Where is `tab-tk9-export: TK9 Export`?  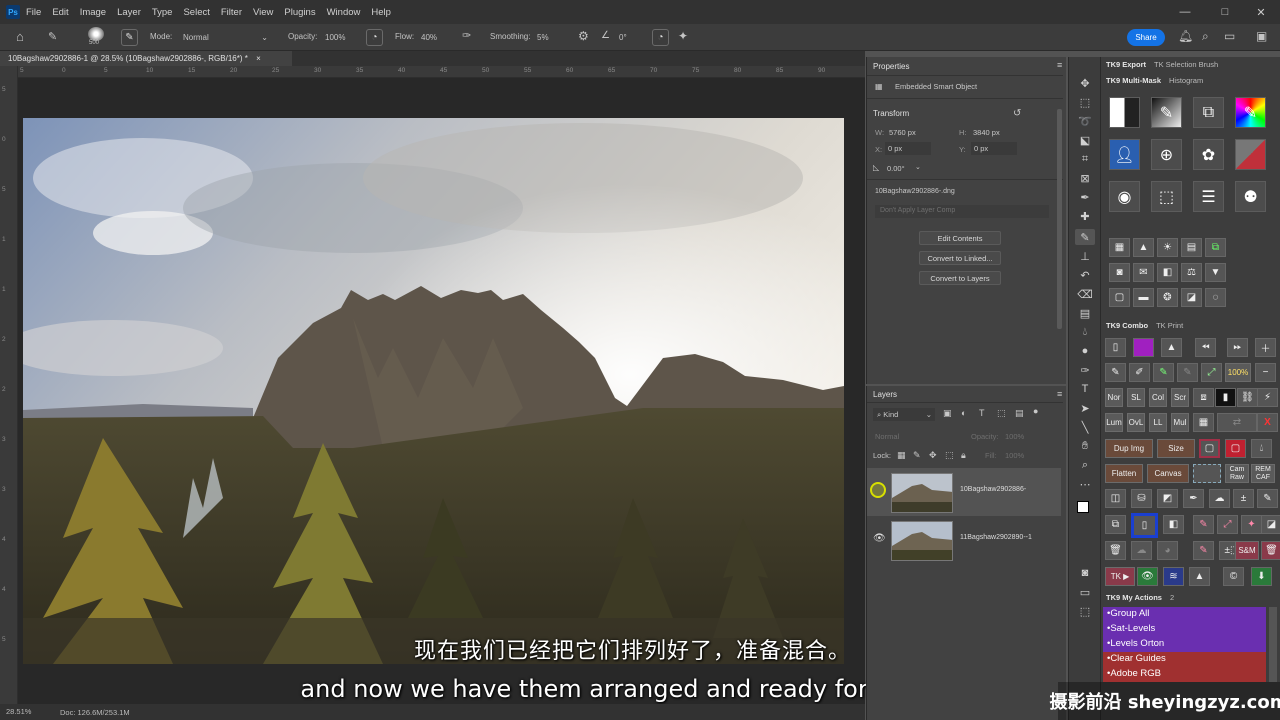 tab-tk9-export: TK9 Export is located at coordinates (1126, 64).